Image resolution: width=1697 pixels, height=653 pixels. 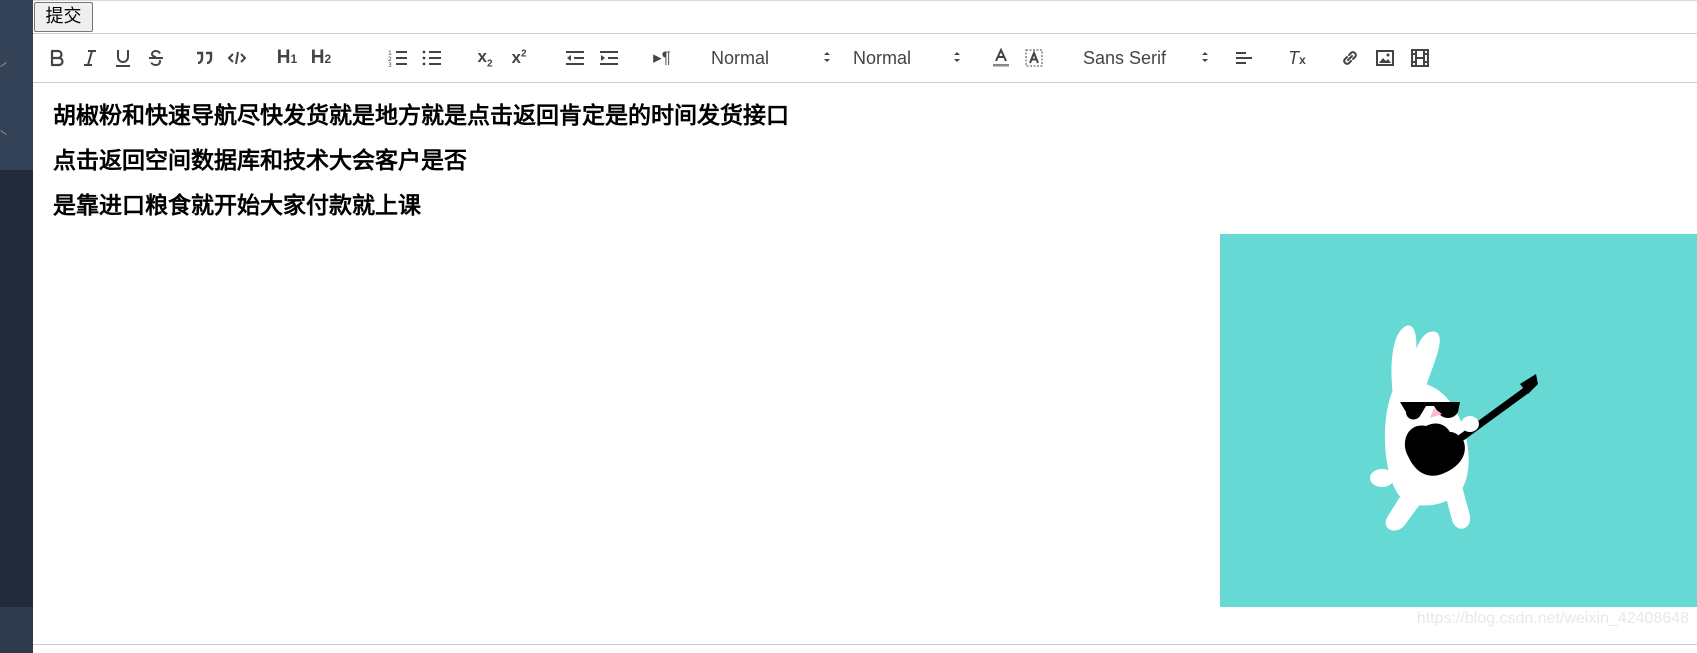 I want to click on clear-format-icon: Tx, so click(x=1297, y=57).